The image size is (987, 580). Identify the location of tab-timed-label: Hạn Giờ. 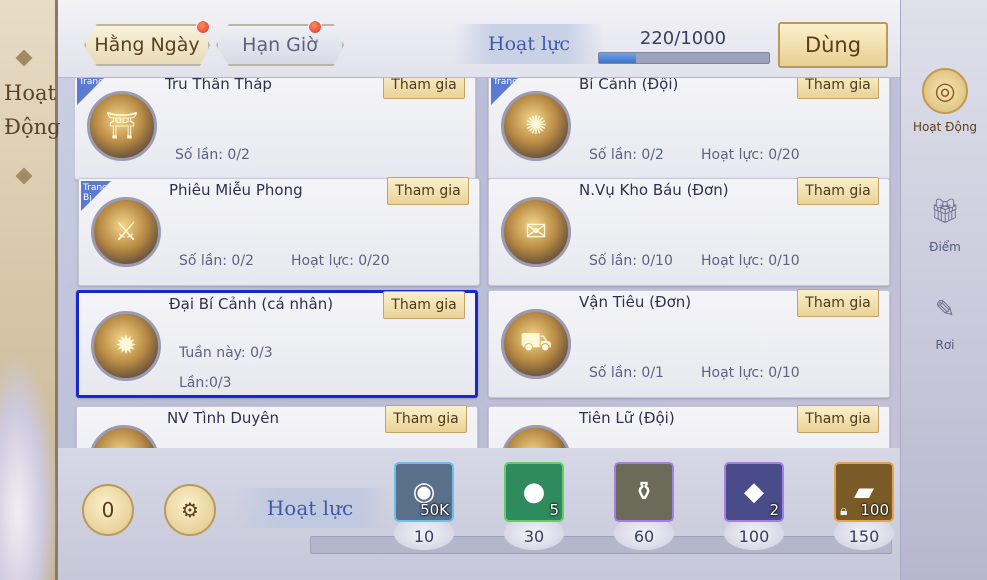
(280, 45).